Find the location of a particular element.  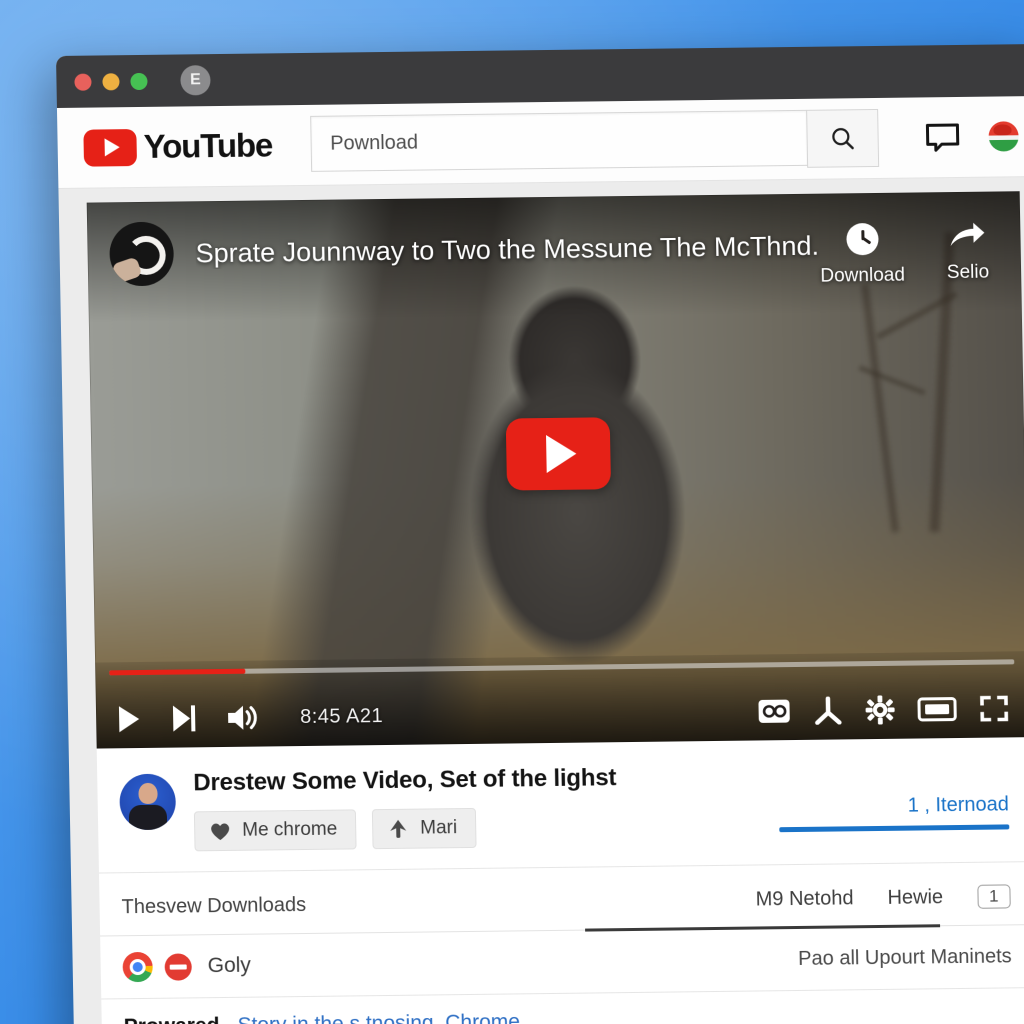

channel-avatar is located at coordinates (142, 254).